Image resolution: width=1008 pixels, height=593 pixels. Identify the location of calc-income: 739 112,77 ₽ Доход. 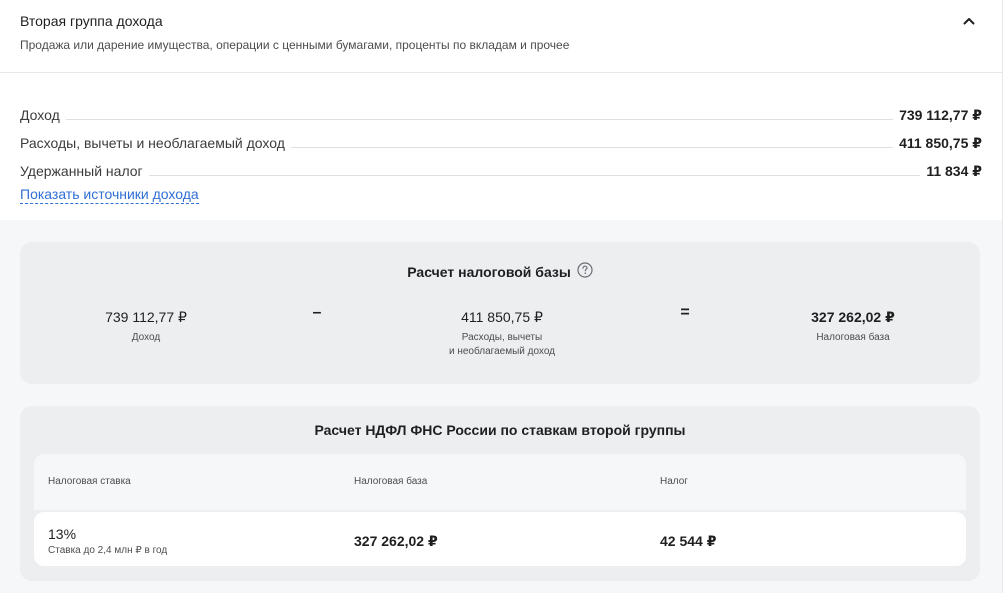
(146, 326).